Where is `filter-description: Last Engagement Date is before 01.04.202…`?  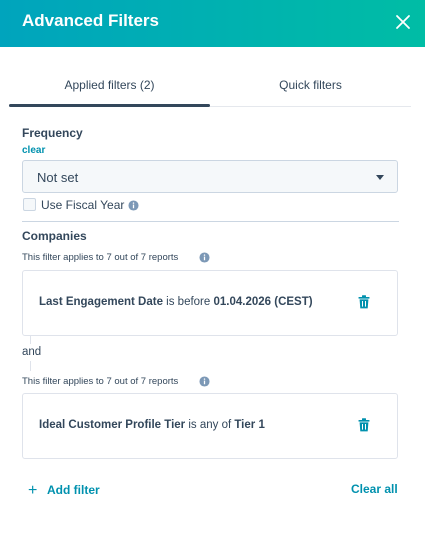
filter-description: Last Engagement Date is before 01.04.202… is located at coordinates (176, 302).